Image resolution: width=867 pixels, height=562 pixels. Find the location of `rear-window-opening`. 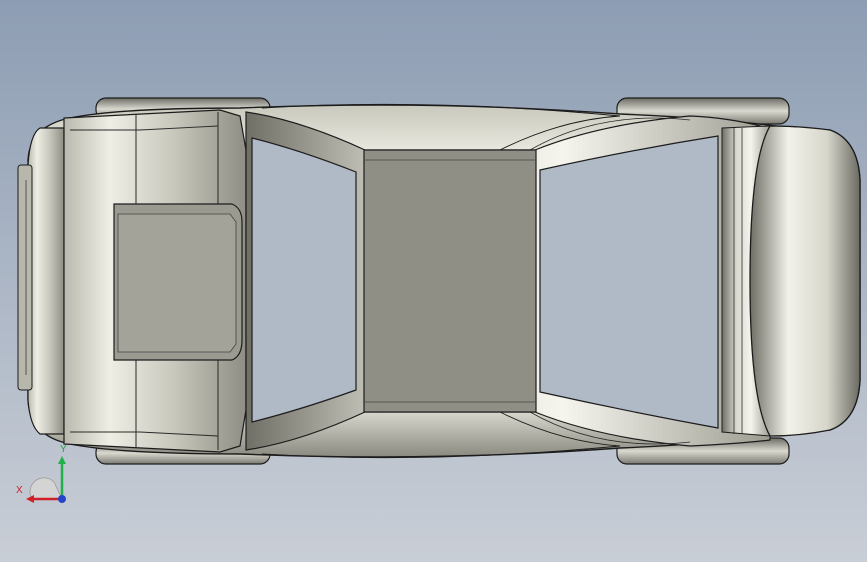

rear-window-opening is located at coordinates (629, 282).